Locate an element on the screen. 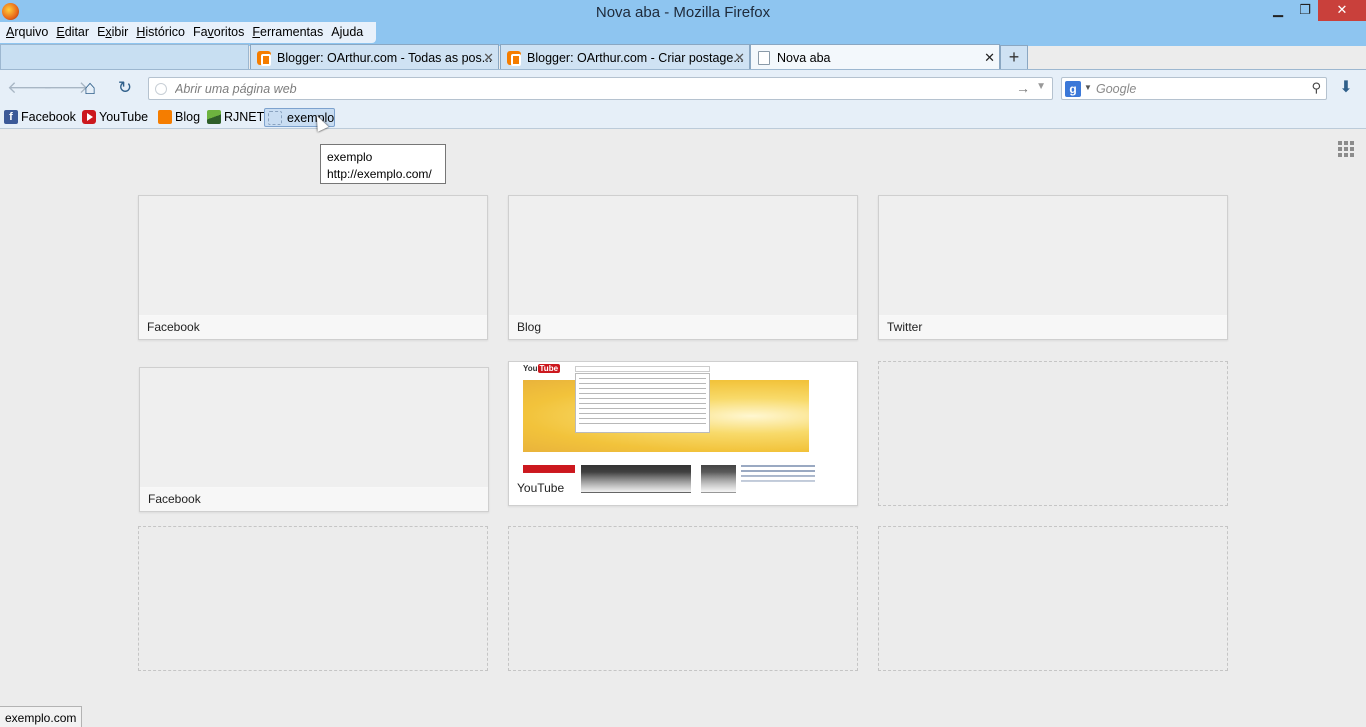 This screenshot has height=727, width=1366. engine-dropdown-icon: ▼ is located at coordinates (1088, 87).